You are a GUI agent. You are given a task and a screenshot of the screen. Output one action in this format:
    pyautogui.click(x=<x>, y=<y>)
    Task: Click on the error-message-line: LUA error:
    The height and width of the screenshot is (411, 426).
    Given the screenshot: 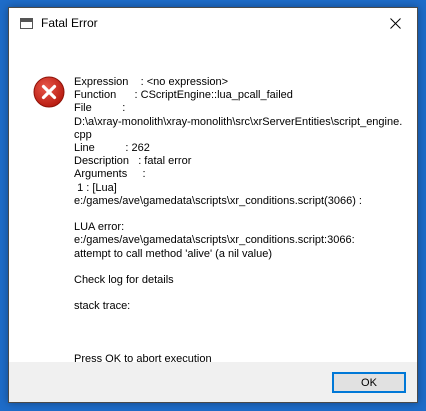 What is the action you would take?
    pyautogui.click(x=99, y=227)
    